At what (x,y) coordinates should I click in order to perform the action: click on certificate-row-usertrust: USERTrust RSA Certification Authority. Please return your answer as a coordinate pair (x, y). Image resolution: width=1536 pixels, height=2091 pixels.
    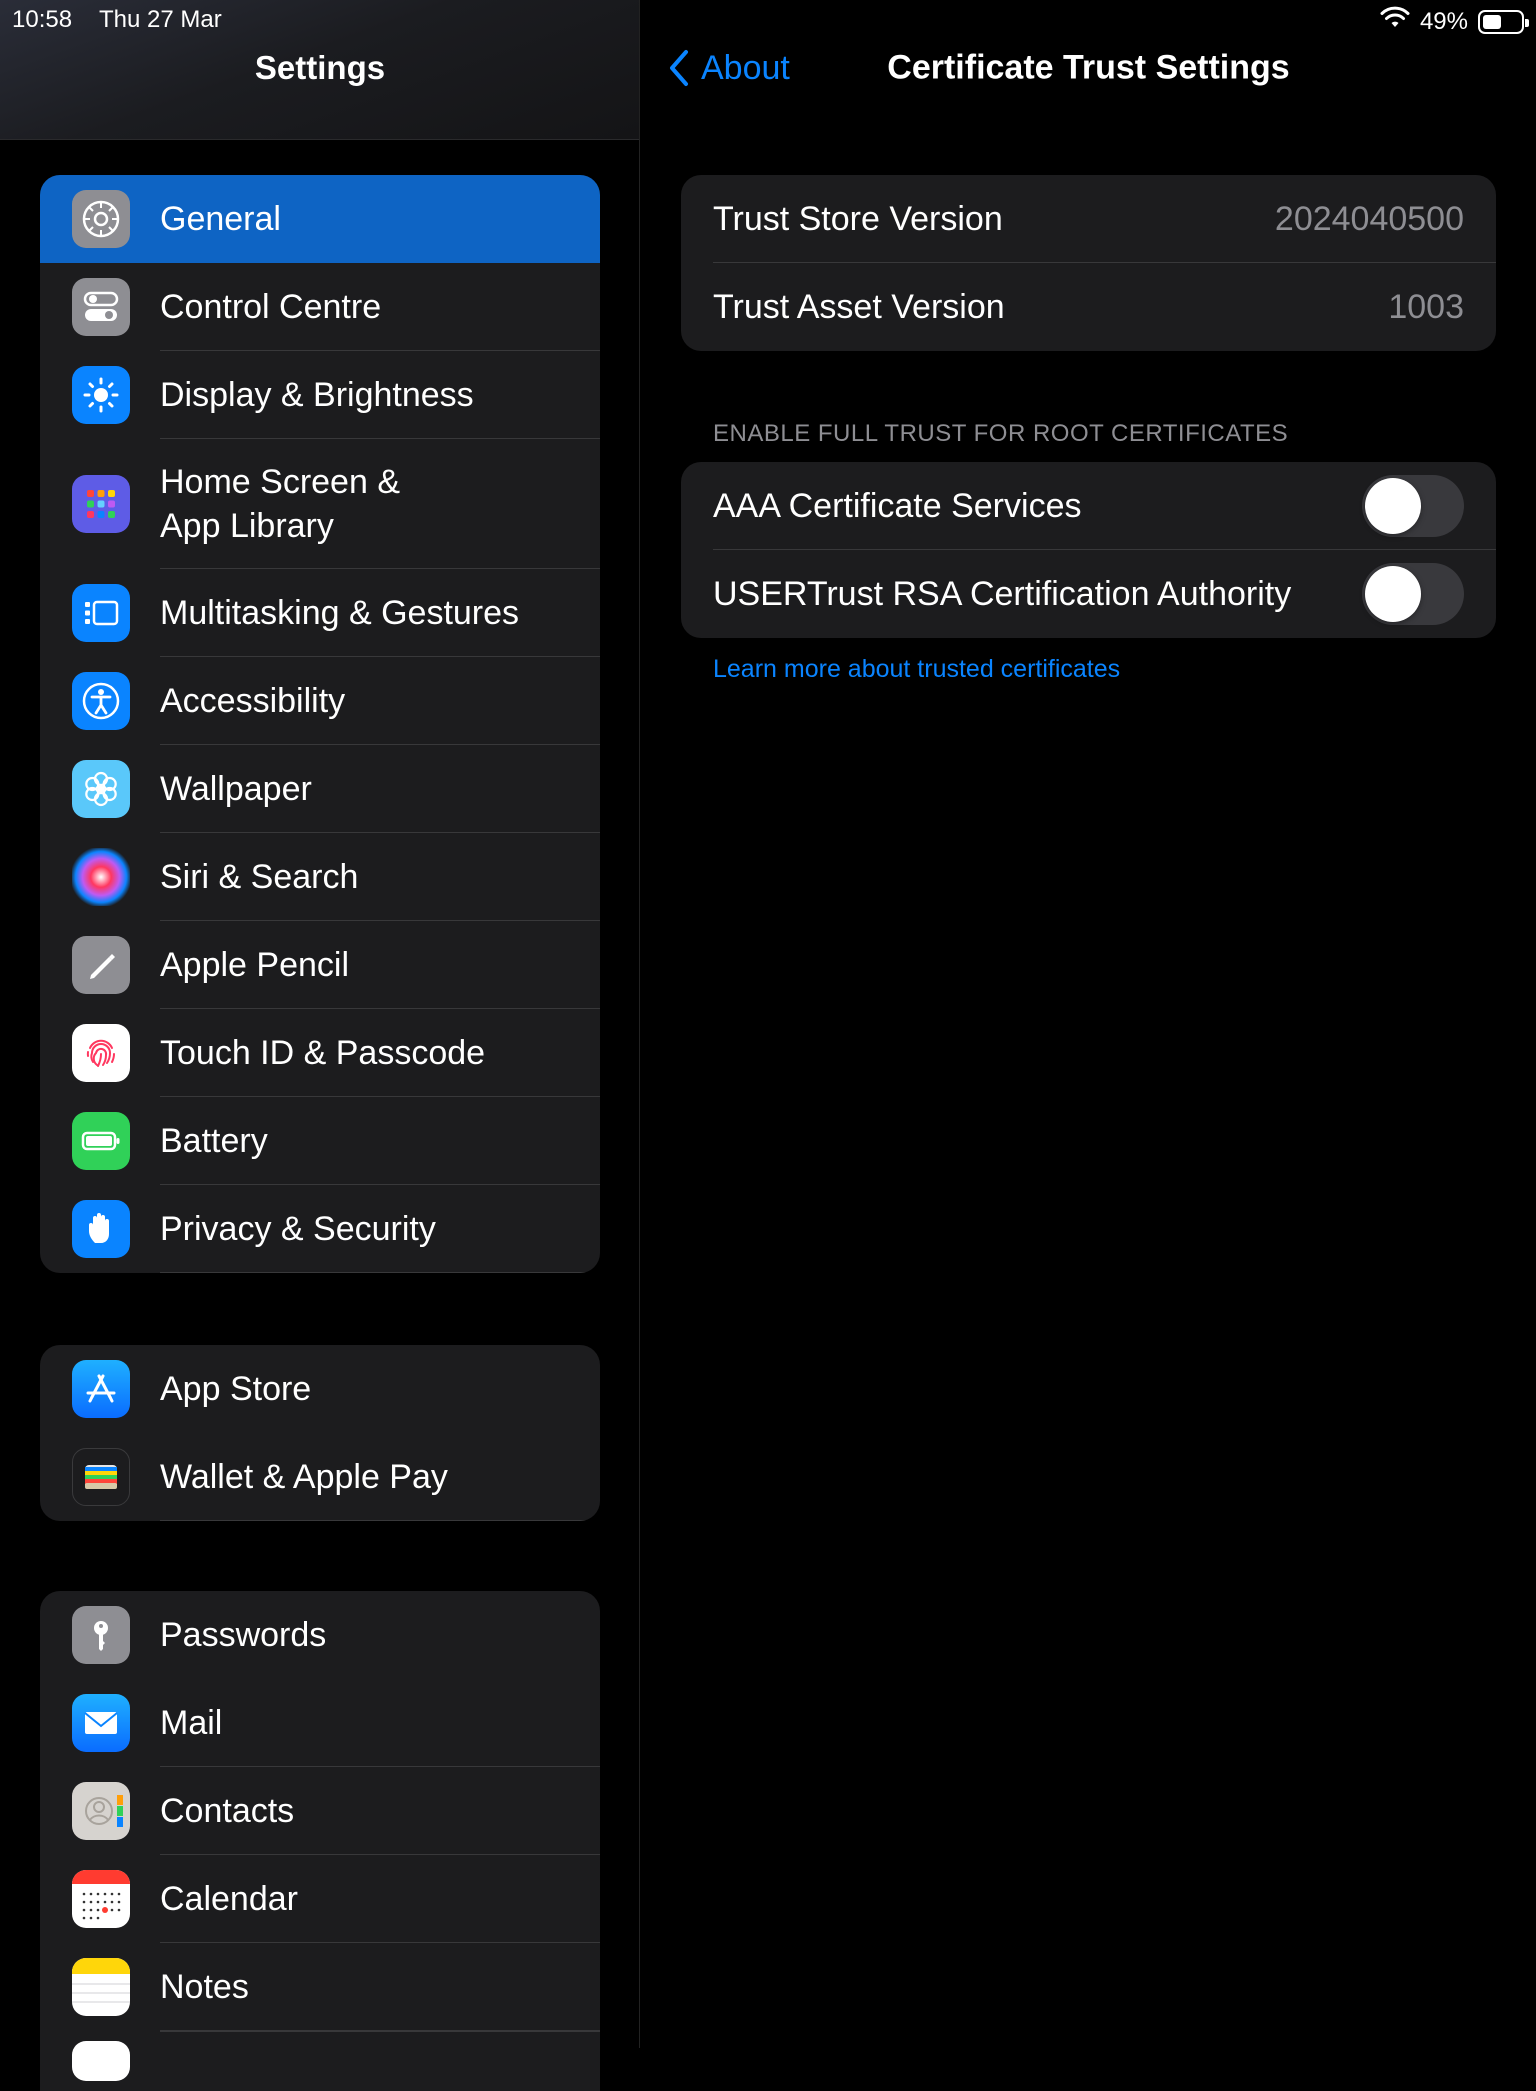
    Looking at the image, I should click on (1088, 594).